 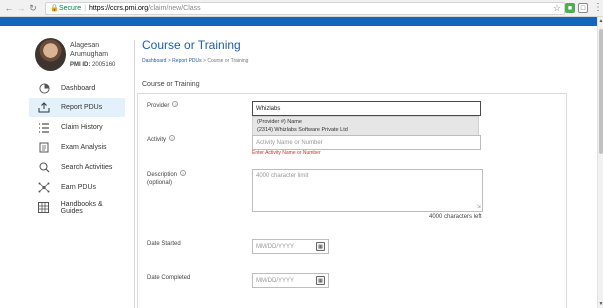 What do you see at coordinates (44, 89) in the screenshot?
I see `dashboard-icon` at bounding box center [44, 89].